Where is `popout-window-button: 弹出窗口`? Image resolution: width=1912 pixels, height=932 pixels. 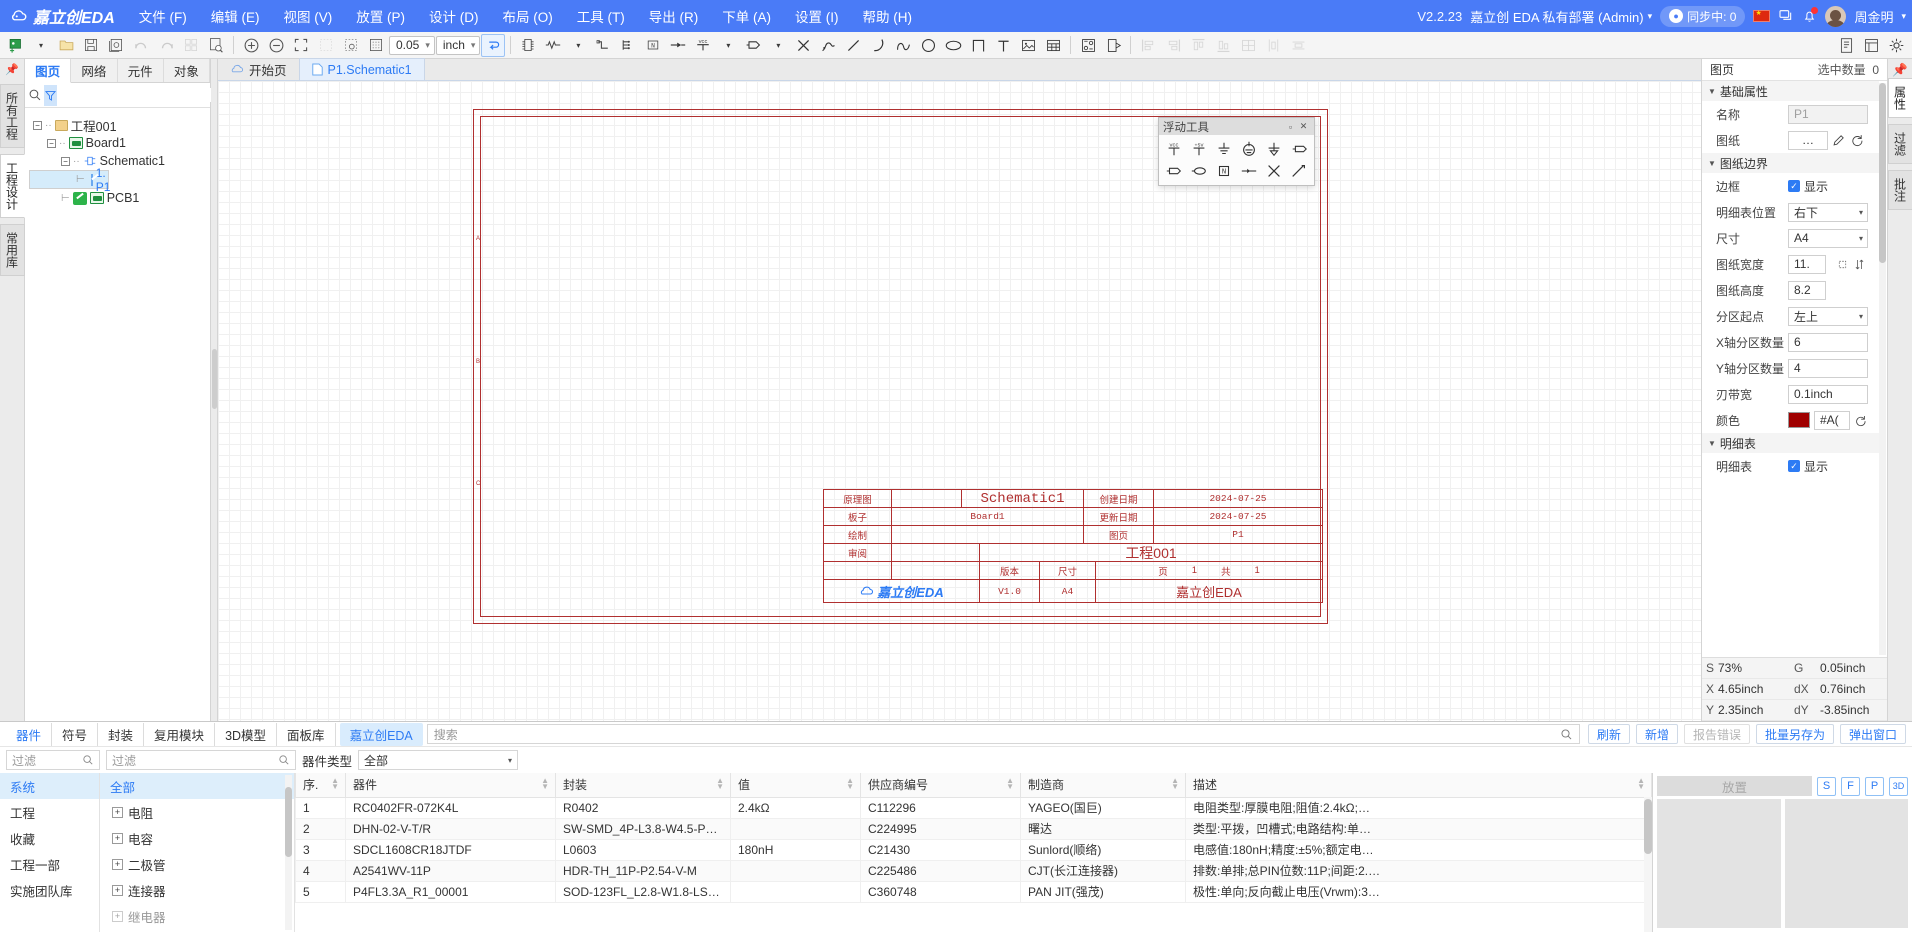 popout-window-button: 弹出窗口 is located at coordinates (1872, 734).